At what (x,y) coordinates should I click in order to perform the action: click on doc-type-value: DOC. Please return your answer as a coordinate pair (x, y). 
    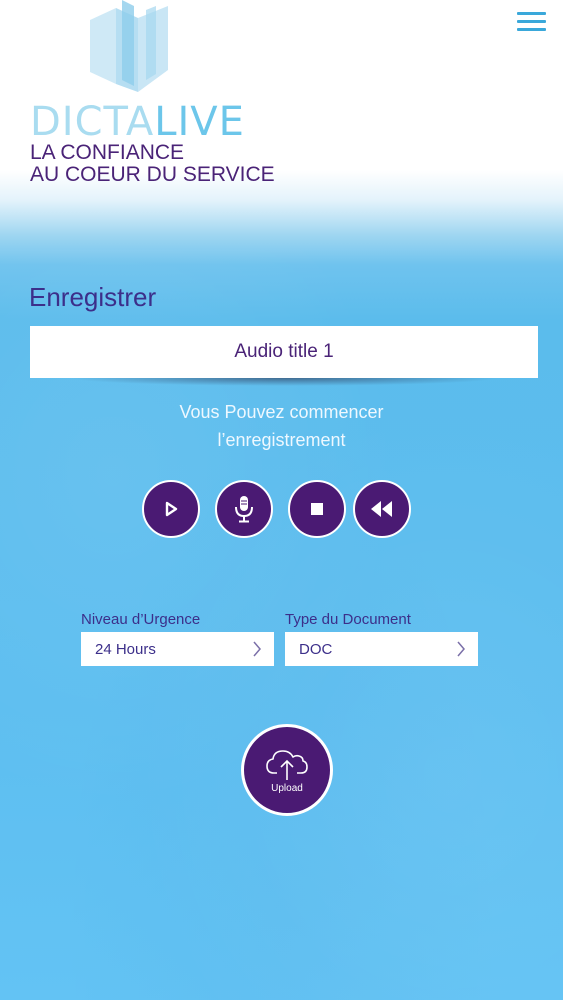
    Looking at the image, I should click on (316, 649).